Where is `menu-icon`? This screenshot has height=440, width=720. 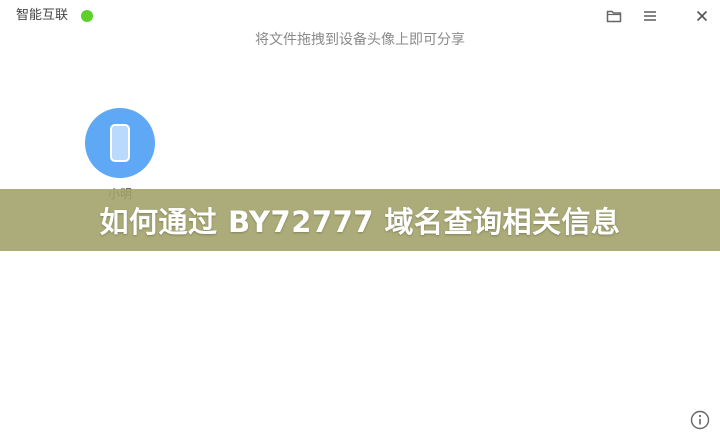 menu-icon is located at coordinates (650, 16).